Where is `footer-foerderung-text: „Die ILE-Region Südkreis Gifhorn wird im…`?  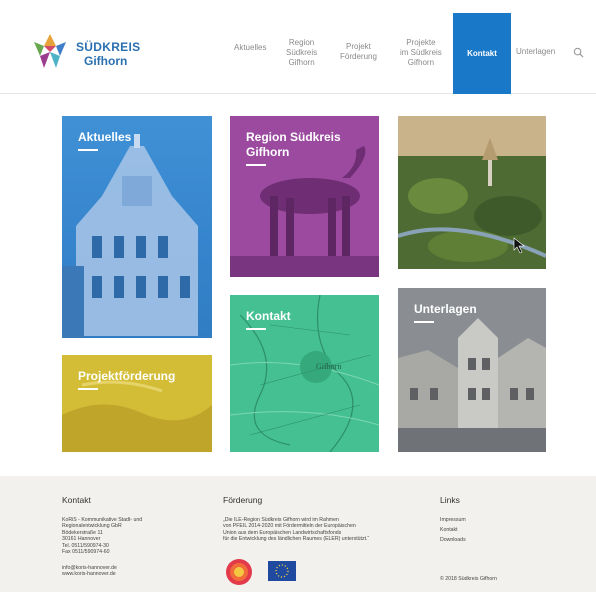 footer-foerderung-text: „Die ILE-Region Südkreis Gifhorn wird im… is located at coordinates (296, 530).